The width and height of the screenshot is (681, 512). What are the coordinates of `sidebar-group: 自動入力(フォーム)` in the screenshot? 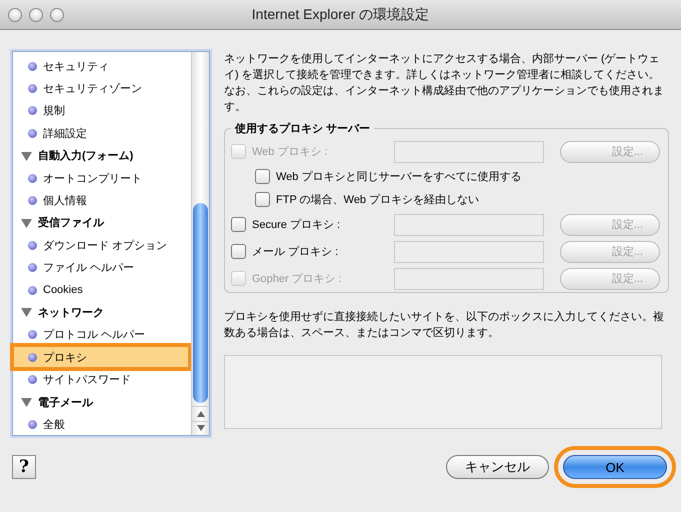 It's located at (86, 156).